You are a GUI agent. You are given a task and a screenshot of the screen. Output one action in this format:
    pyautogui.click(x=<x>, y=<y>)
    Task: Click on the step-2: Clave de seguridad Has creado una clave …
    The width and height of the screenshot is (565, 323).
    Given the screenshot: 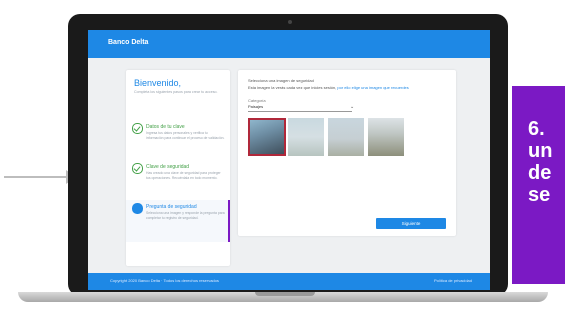 What is the action you would take?
    pyautogui.click(x=178, y=181)
    